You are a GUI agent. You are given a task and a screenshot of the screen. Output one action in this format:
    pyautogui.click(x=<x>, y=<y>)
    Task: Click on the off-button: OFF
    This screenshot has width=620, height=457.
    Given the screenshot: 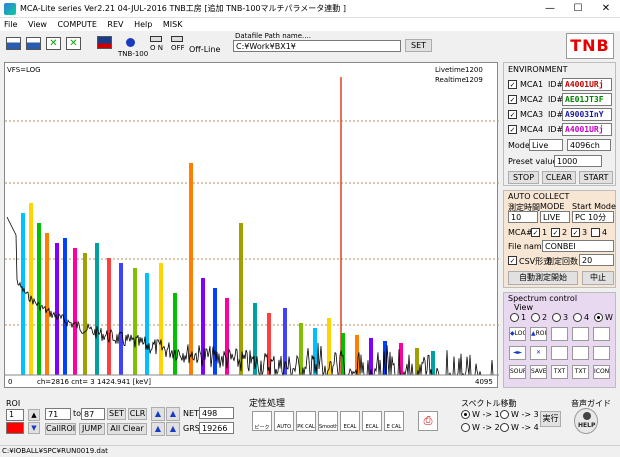 What is the action you would take?
    pyautogui.click(x=178, y=48)
    